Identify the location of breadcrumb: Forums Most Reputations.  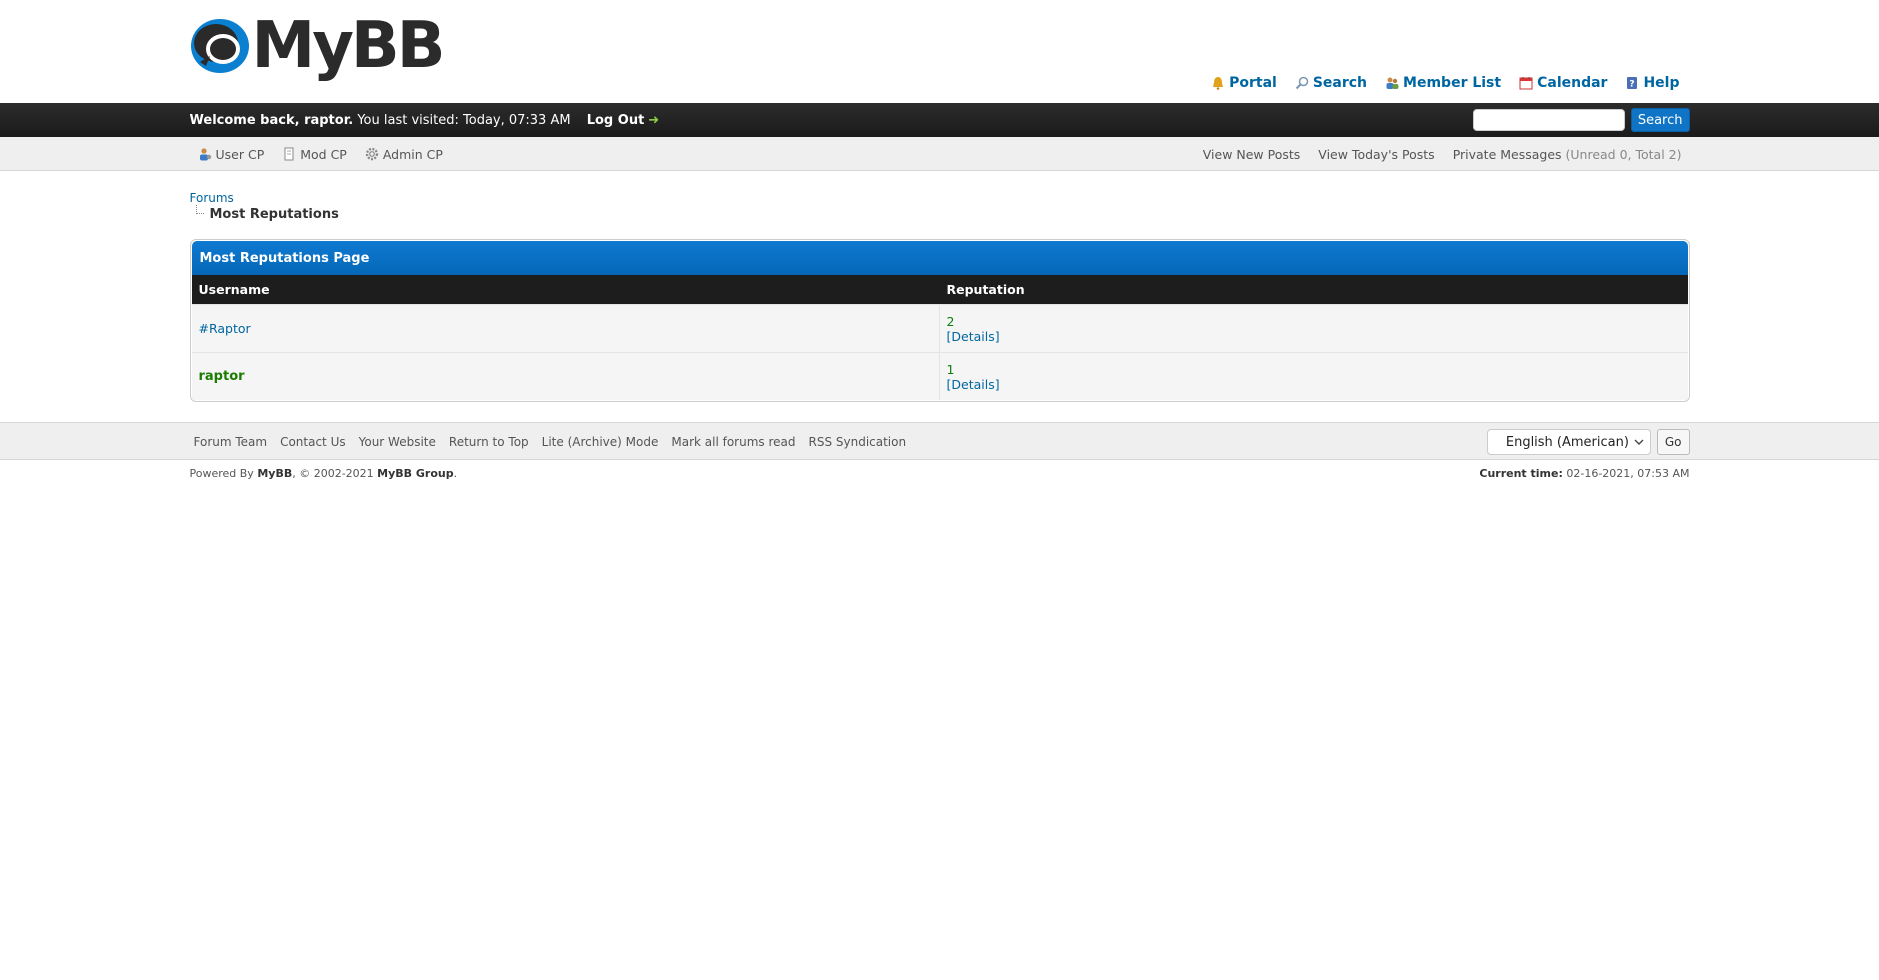
(940, 206).